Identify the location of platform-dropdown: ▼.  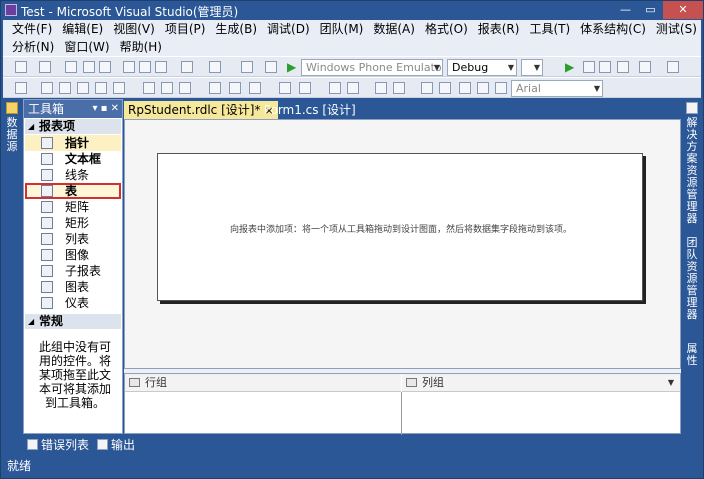
(532, 67).